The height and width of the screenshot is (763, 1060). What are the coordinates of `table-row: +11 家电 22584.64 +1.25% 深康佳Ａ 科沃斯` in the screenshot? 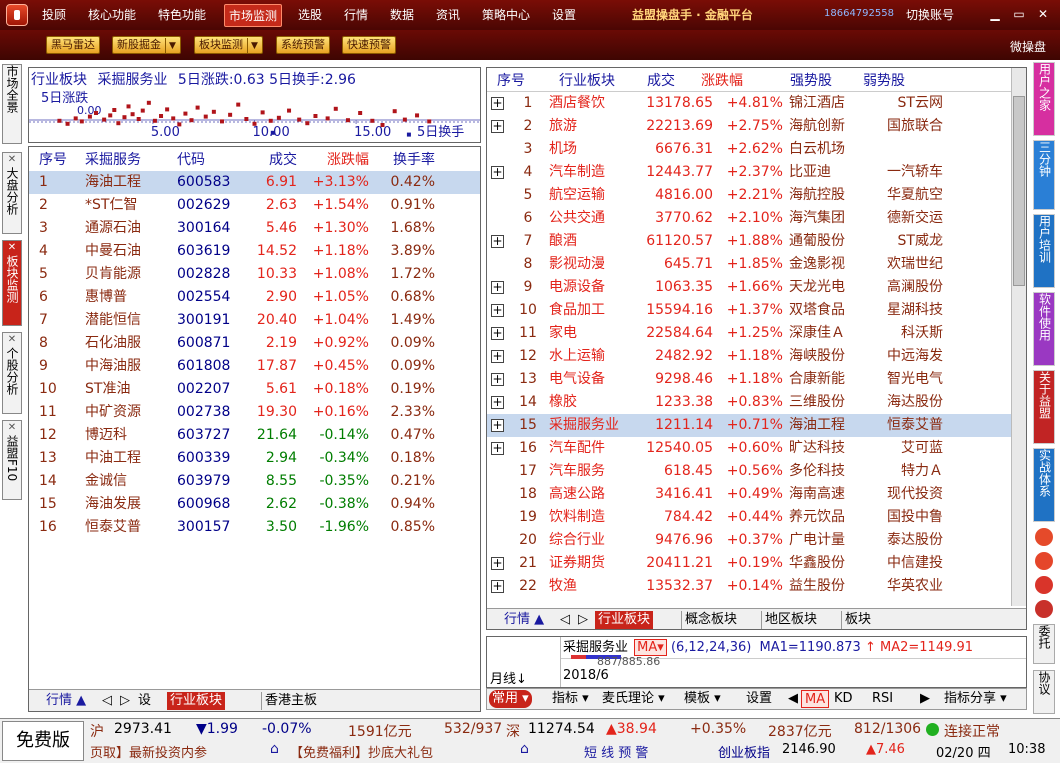 It's located at (749, 333).